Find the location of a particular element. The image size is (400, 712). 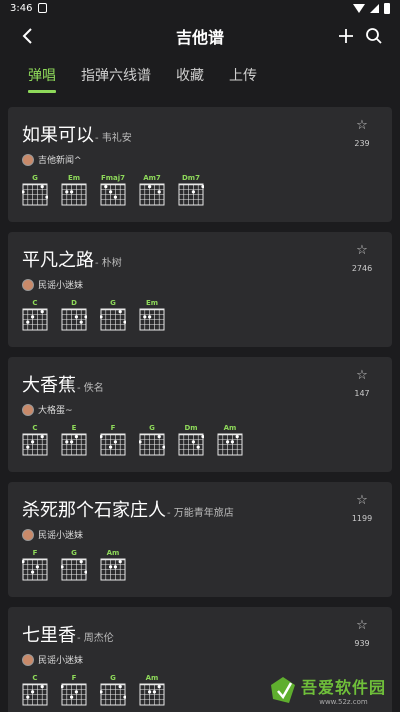

song-title-row: 如果可以 - 韦礼安 is located at coordinates (200, 134).